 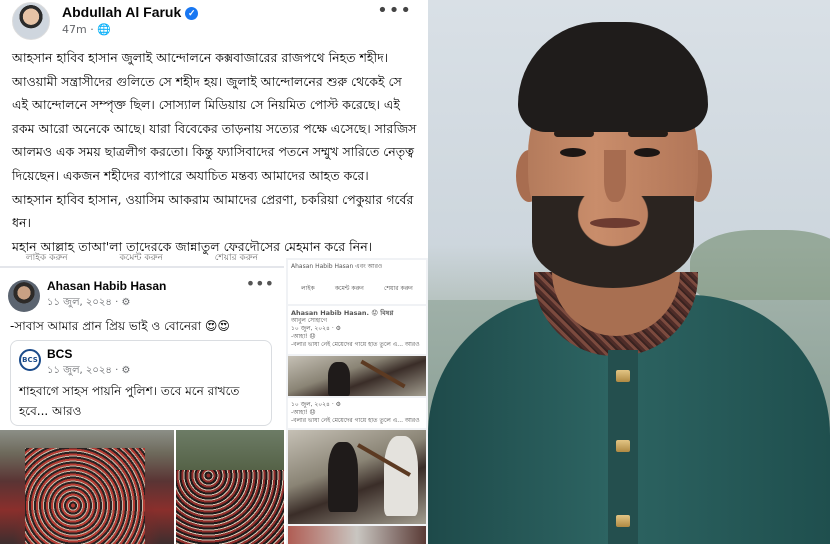 I want to click on left-eyebrow, so click(x=574, y=133).